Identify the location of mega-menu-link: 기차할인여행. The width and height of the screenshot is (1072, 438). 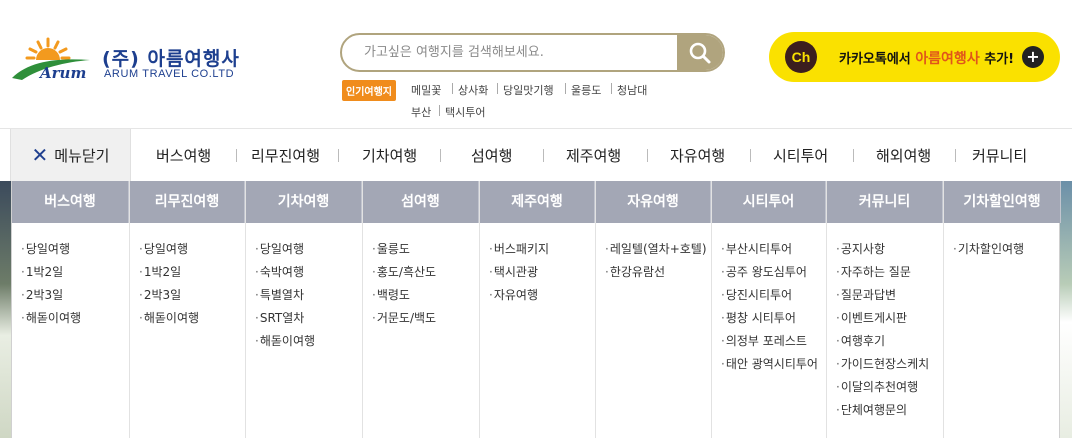
(1007, 249).